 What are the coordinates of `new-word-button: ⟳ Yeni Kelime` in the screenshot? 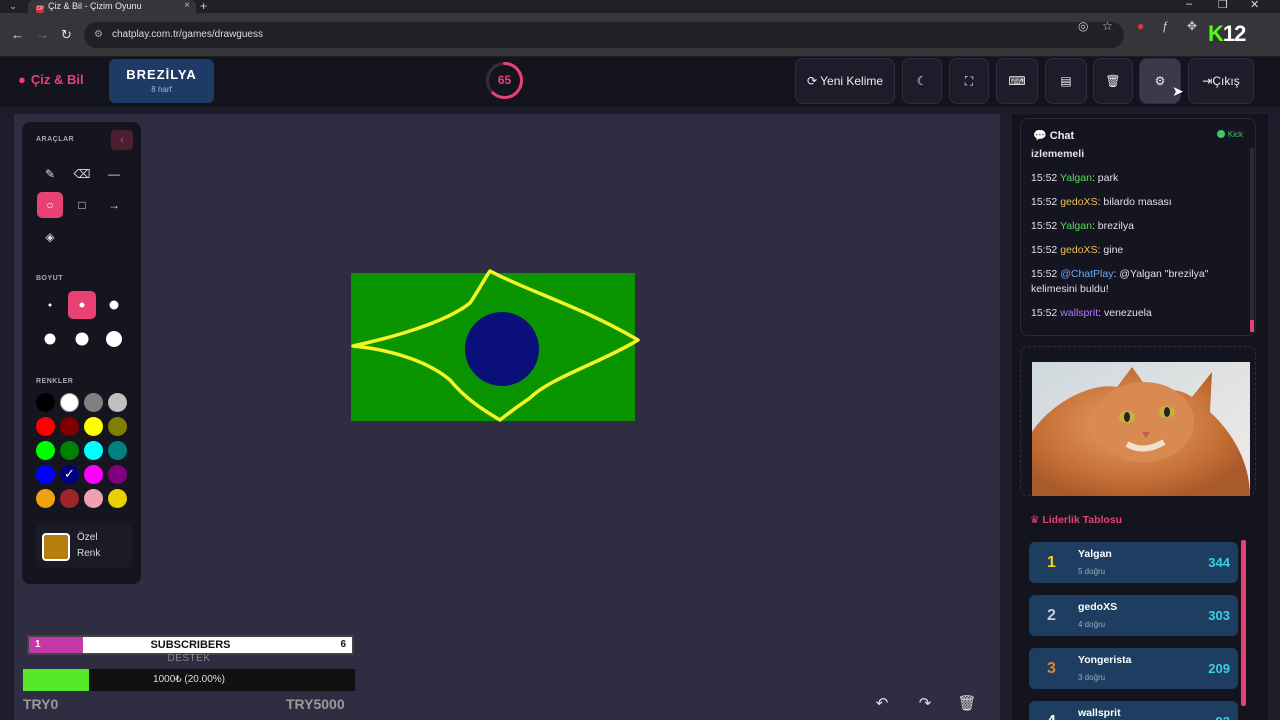 It's located at (845, 81).